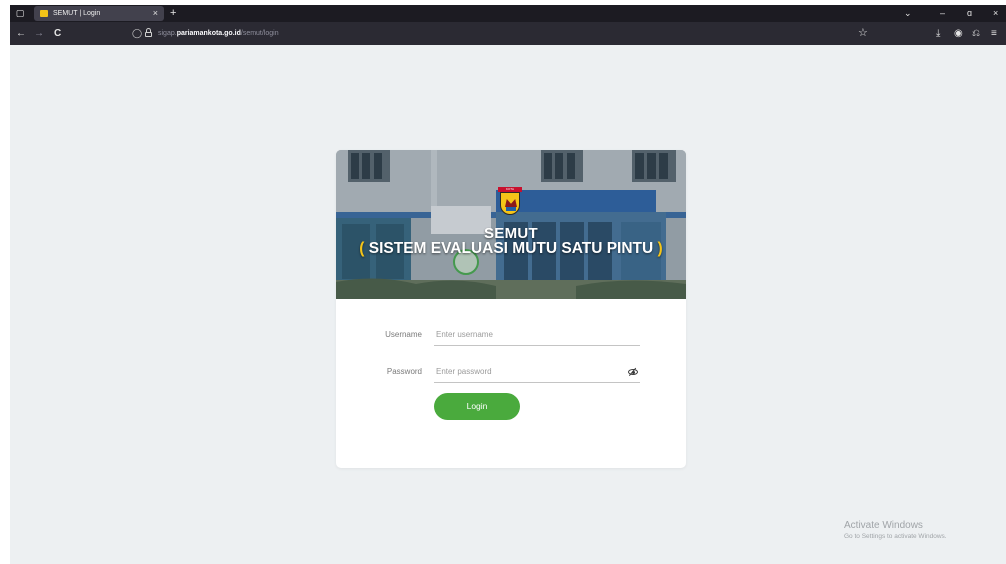  What do you see at coordinates (218, 33) in the screenshot?
I see `address-bar: sigap.pariamankota.go.id/semut/login` at bounding box center [218, 33].